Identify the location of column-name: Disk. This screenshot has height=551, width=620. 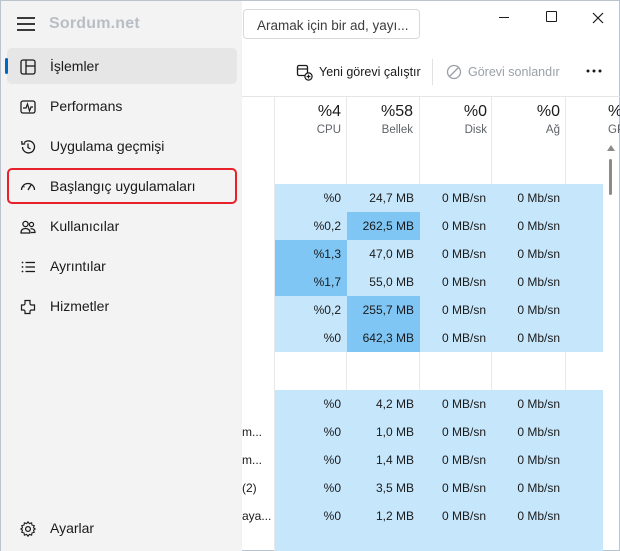
(475, 130).